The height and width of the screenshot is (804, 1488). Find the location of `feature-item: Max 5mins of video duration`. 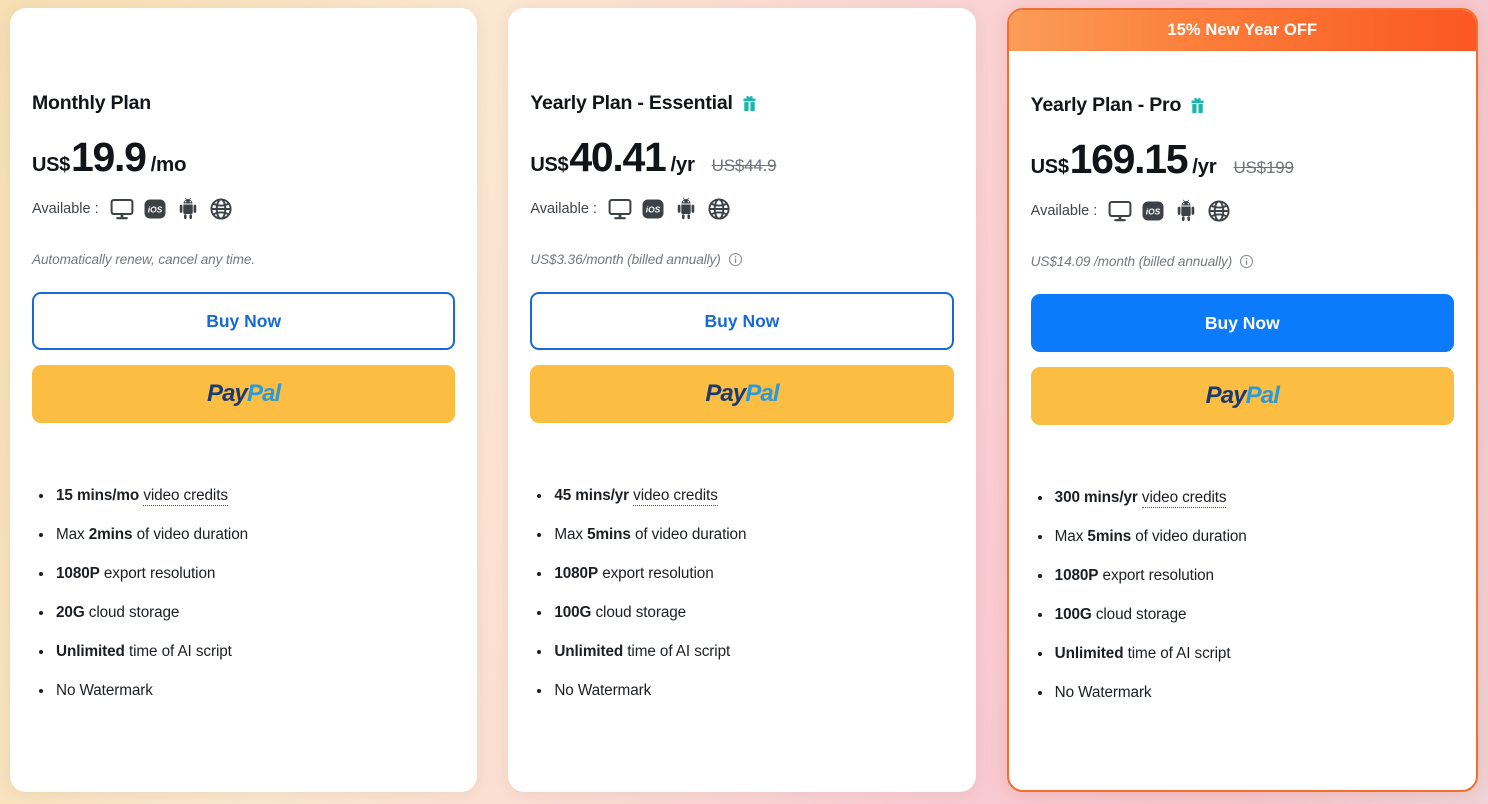

feature-item: Max 5mins of video duration is located at coordinates (1242, 537).